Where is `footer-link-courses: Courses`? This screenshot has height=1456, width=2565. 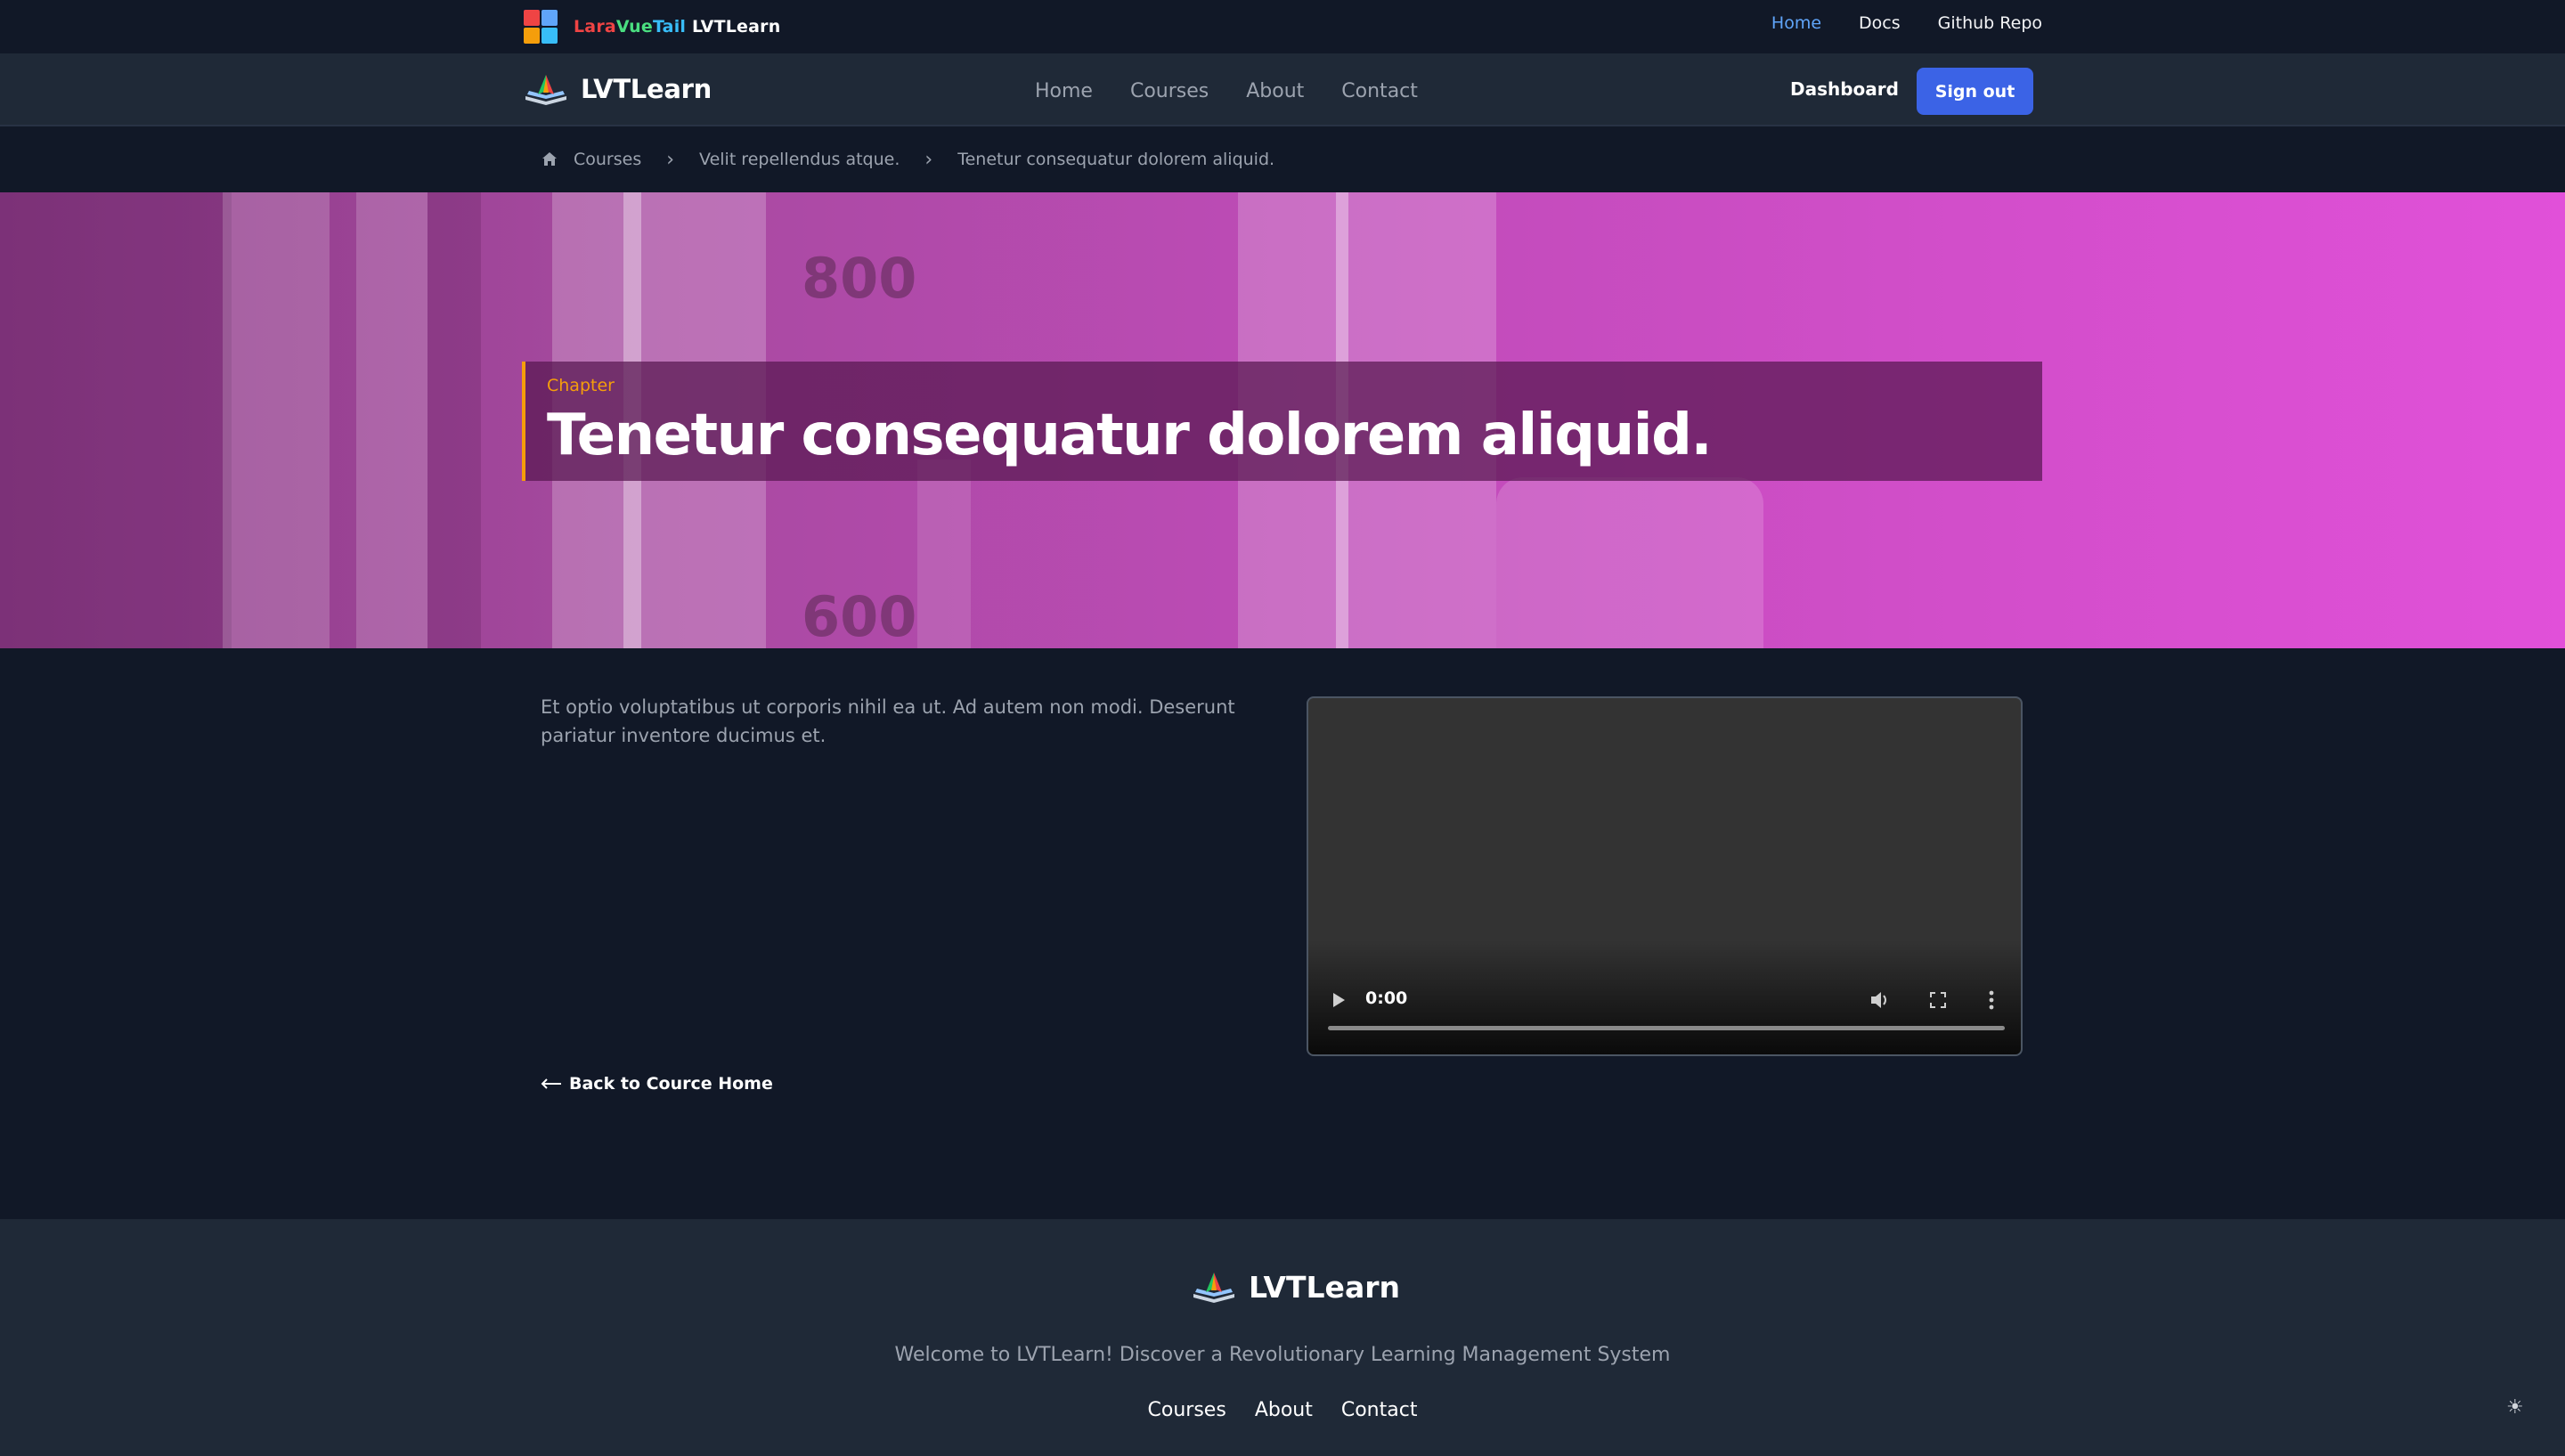 footer-link-courses: Courses is located at coordinates (1187, 1410).